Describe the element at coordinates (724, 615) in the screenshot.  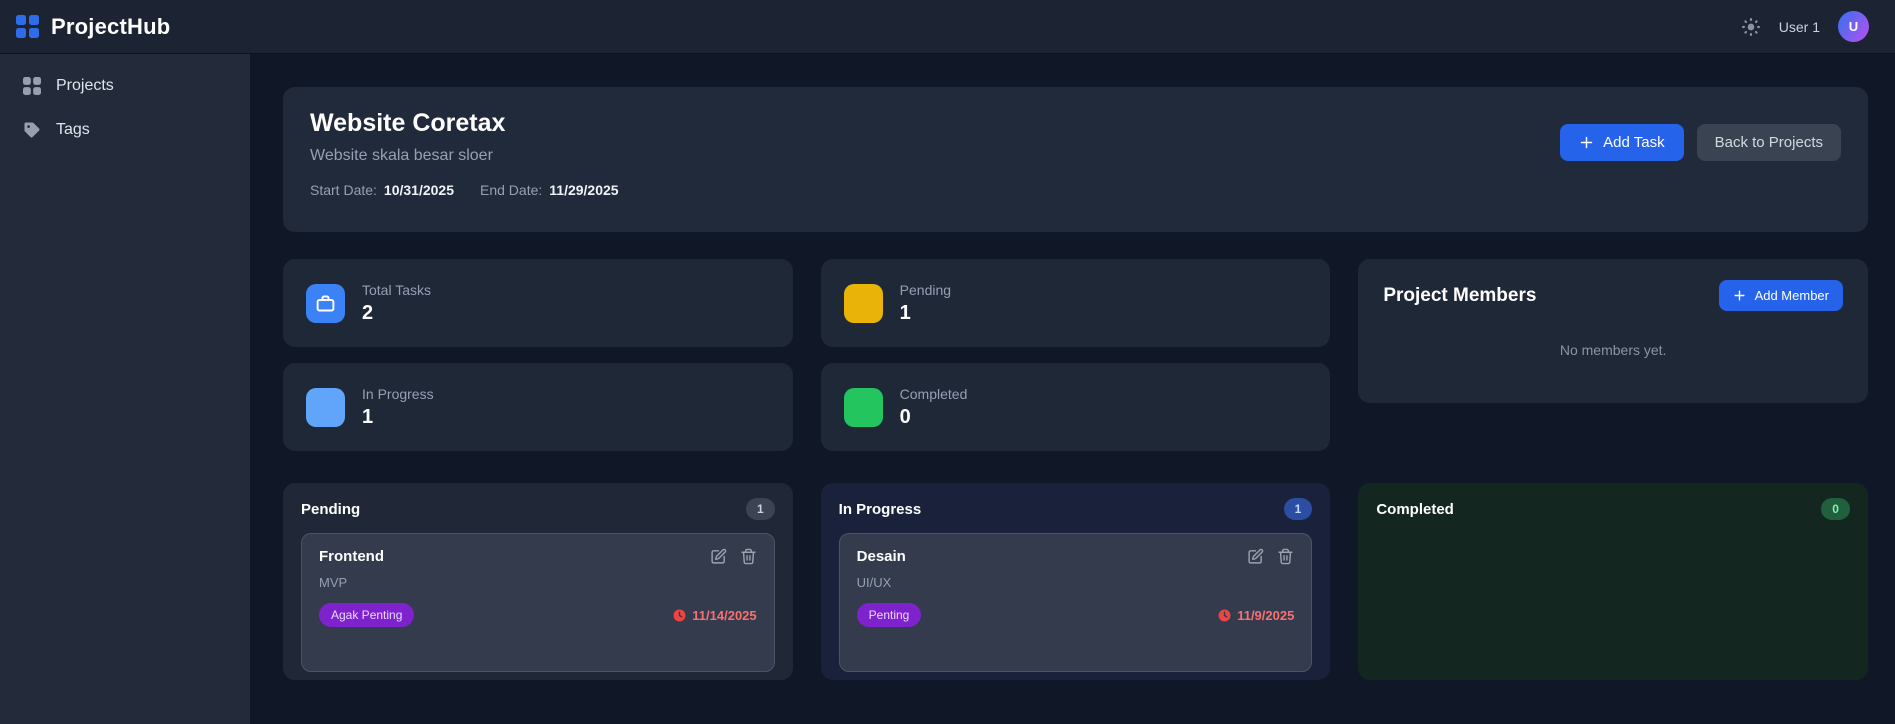
I see `due-date-text: 11/14/2025` at that location.